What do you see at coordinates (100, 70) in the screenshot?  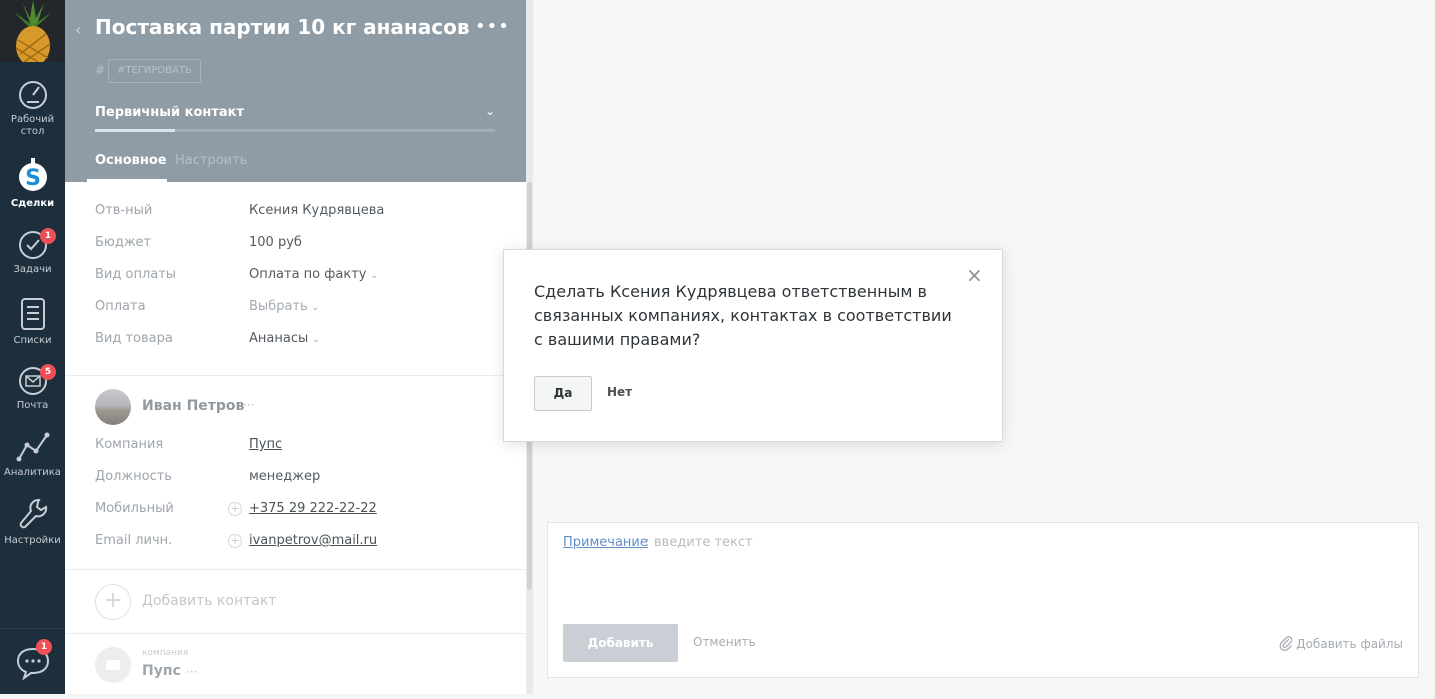 I see `hash-symbol: #` at bounding box center [100, 70].